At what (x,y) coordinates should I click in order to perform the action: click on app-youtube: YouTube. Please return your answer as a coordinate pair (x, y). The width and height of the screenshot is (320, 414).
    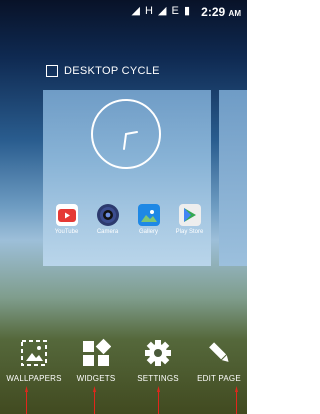
    Looking at the image, I should click on (67, 219).